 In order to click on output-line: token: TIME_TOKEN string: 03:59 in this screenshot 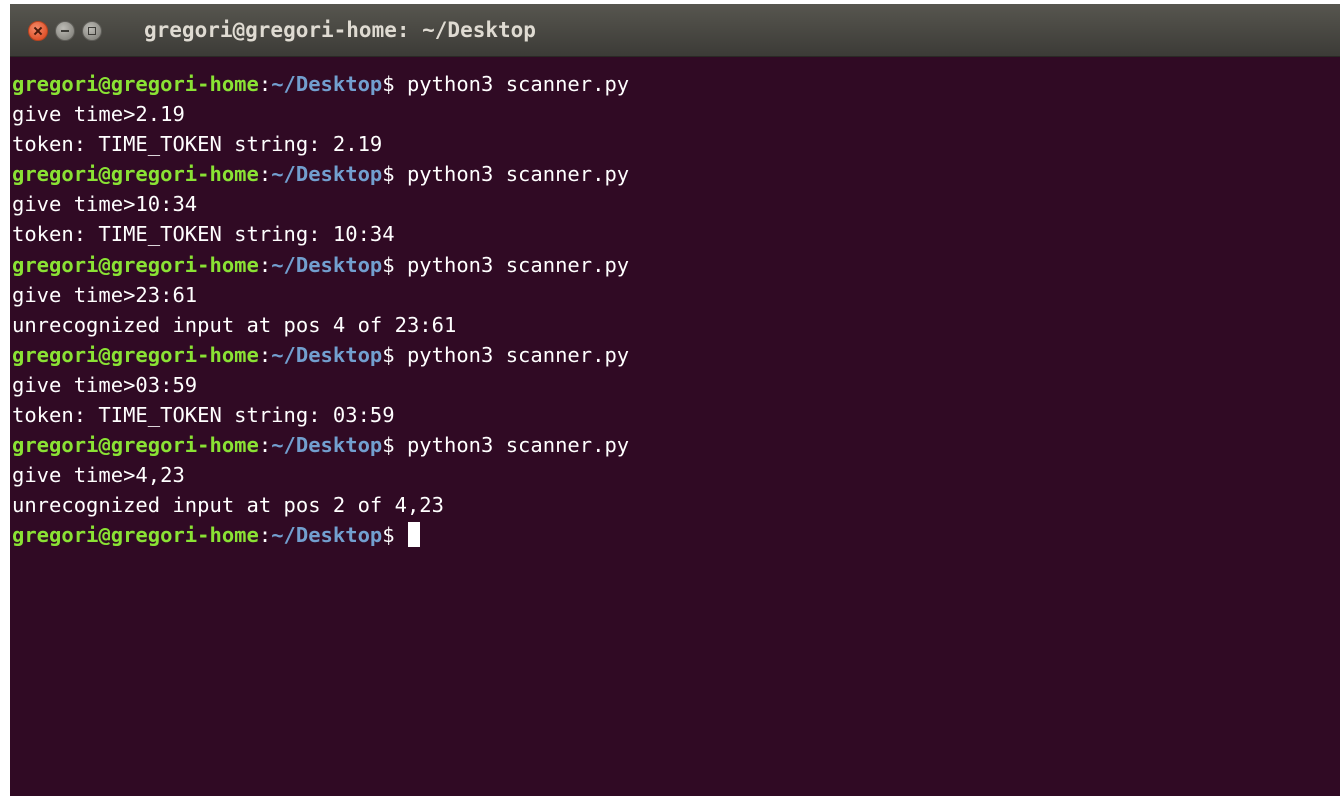, I will do `click(203, 415)`.